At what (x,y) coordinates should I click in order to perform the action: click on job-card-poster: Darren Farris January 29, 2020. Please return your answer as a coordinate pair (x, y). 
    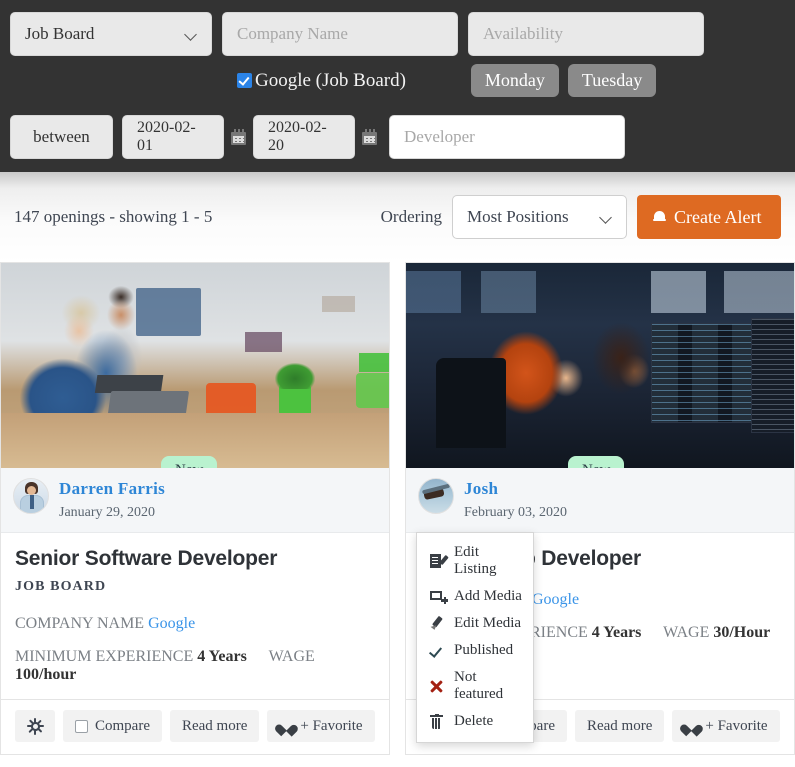
    Looking at the image, I should click on (195, 500).